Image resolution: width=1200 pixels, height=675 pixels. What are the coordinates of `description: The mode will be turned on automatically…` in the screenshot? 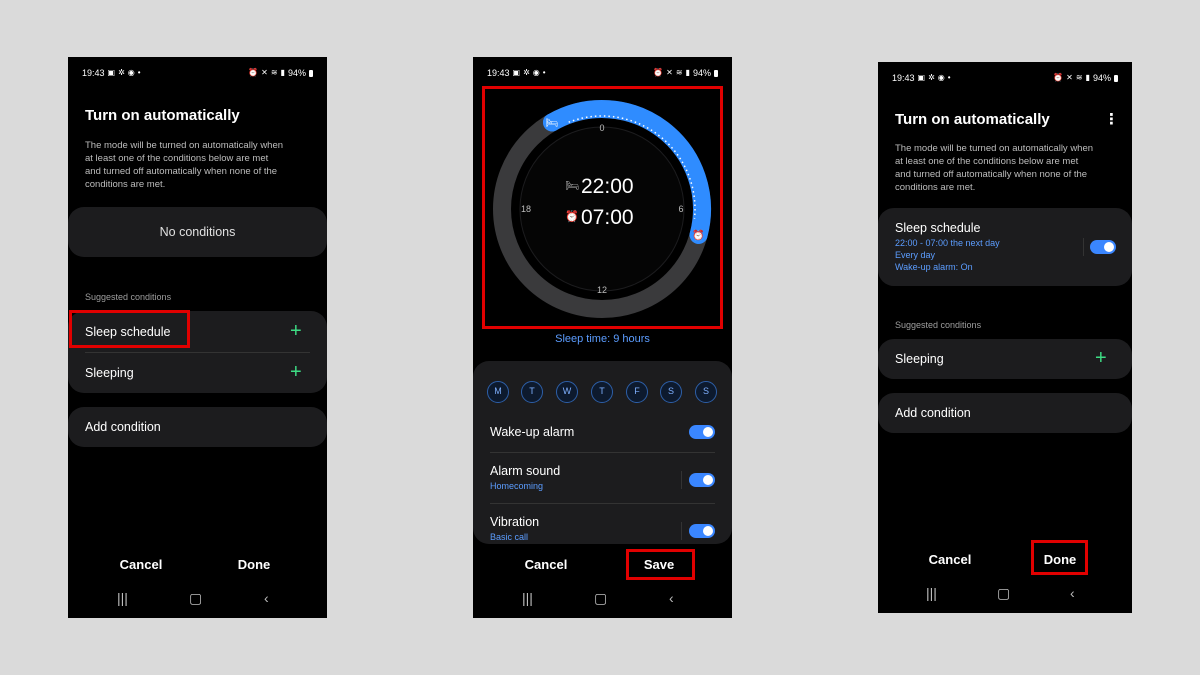 It's located at (994, 168).